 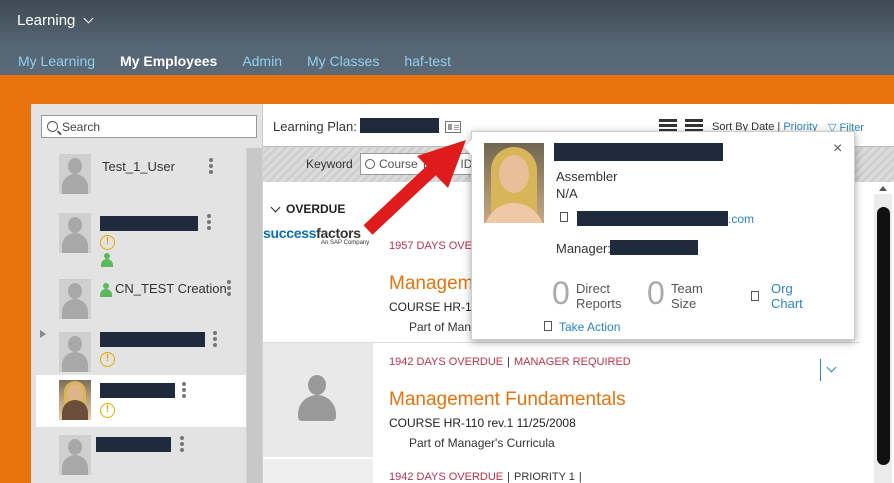 I want to click on card-body: 1942 DAYS OVERDUE | PRIORITY 1 |, so click(x=616, y=471).